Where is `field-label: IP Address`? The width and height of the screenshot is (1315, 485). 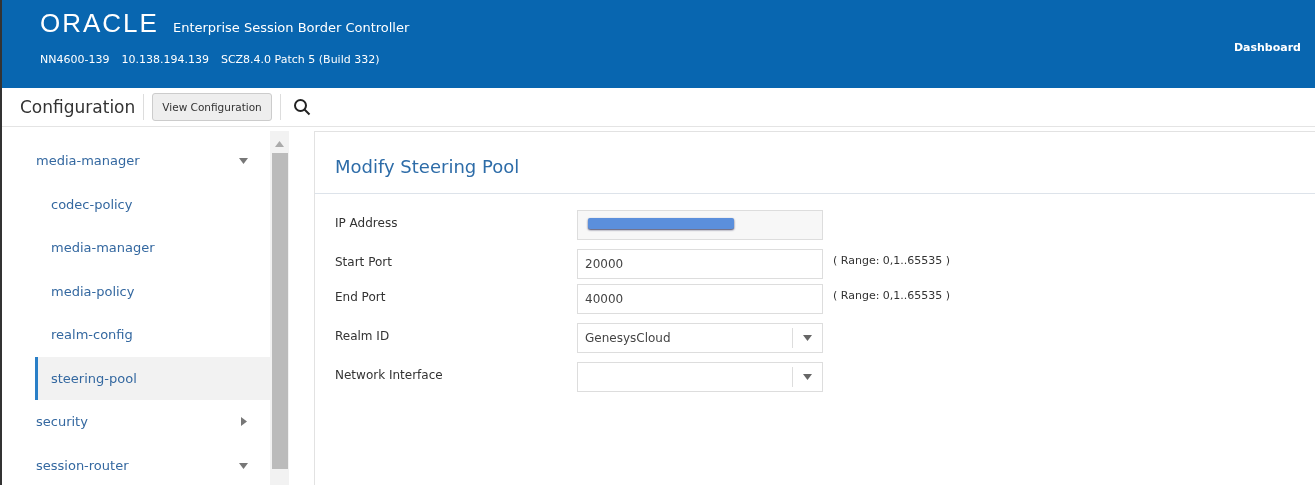 field-label: IP Address is located at coordinates (367, 223).